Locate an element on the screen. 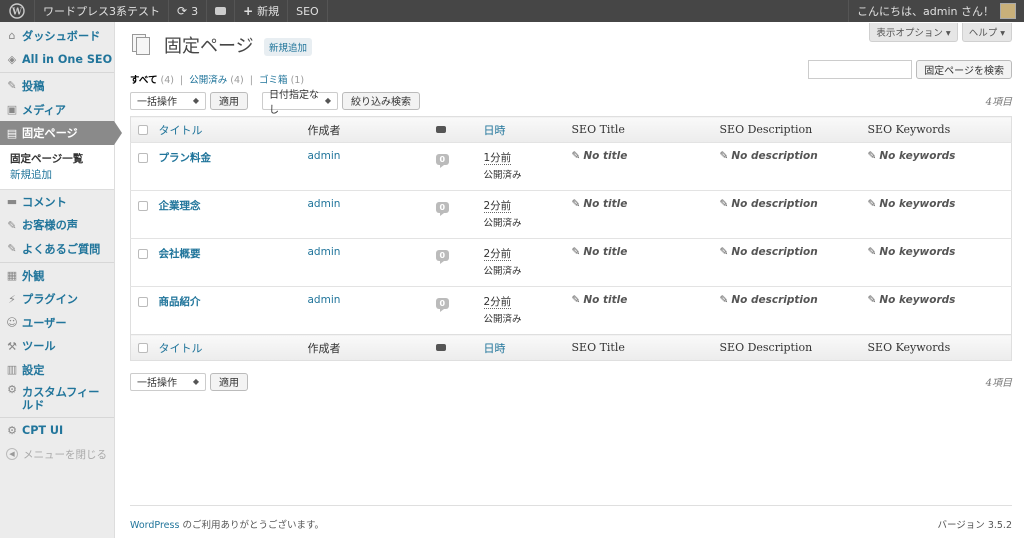 Image resolution: width=1024 pixels, height=538 pixels. bulk-action-select-bottom: 一括操作 ◆ is located at coordinates (168, 381).